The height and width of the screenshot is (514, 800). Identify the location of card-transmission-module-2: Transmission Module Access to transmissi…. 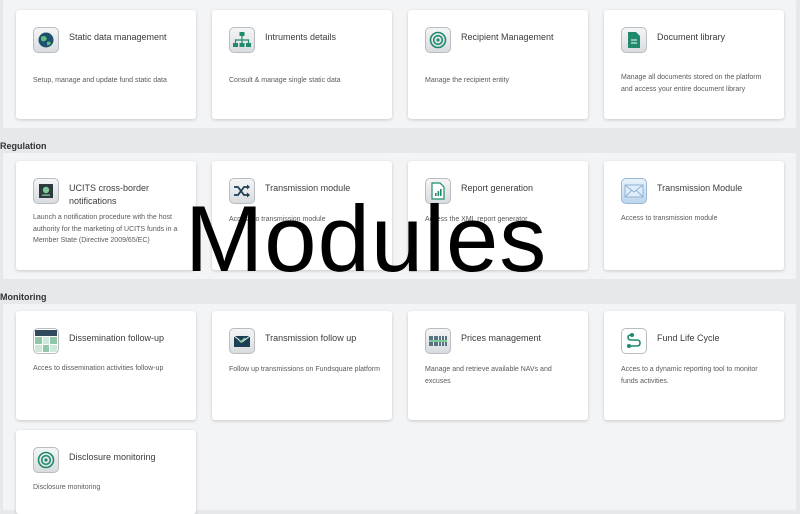
(694, 215).